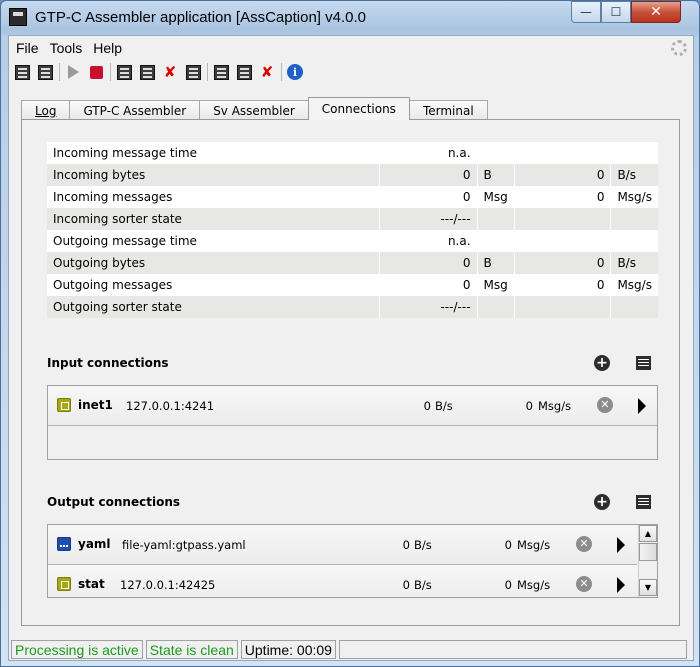  Describe the element at coordinates (352, 307) in the screenshot. I see `stats-row: Outgoing sorter state ---/---` at that location.